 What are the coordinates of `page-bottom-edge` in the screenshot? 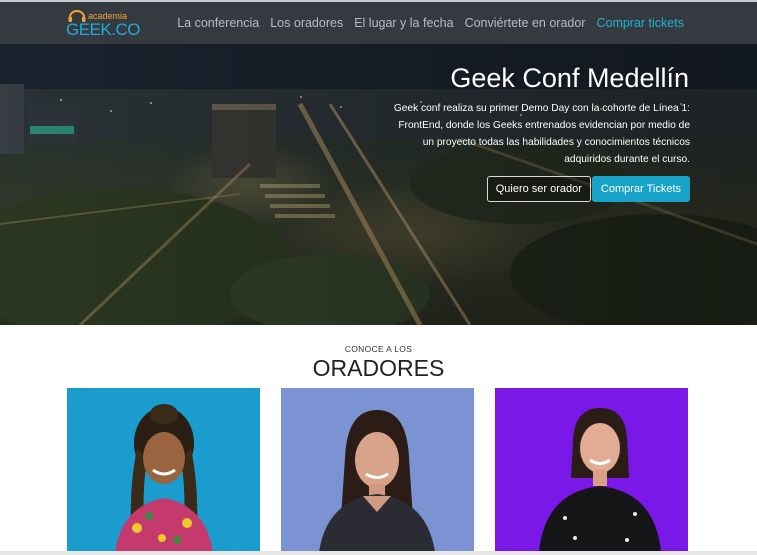 It's located at (378, 553).